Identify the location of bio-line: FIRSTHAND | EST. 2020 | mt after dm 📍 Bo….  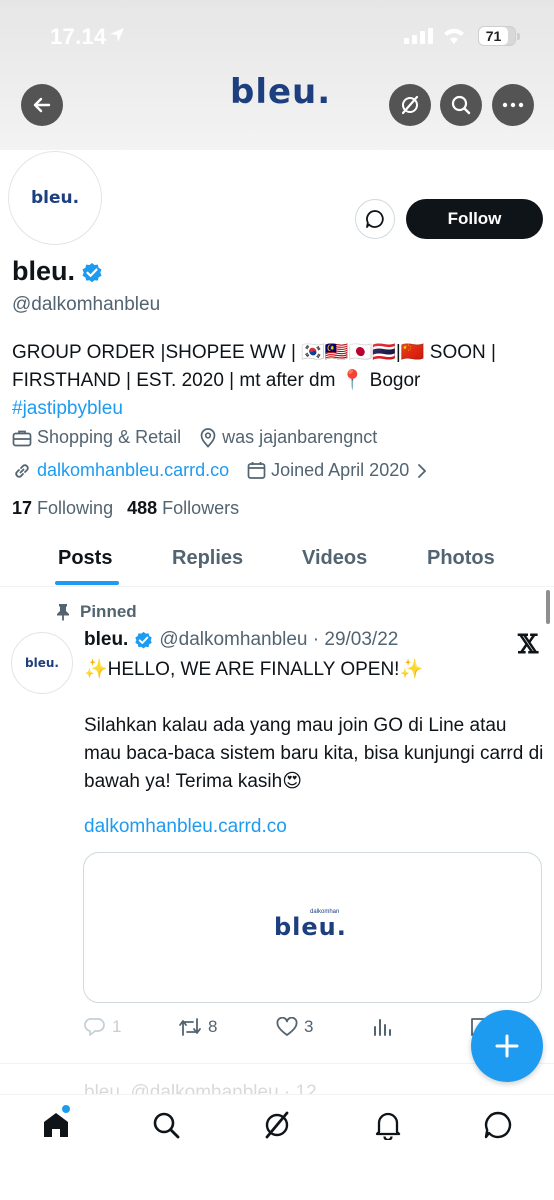
(216, 380).